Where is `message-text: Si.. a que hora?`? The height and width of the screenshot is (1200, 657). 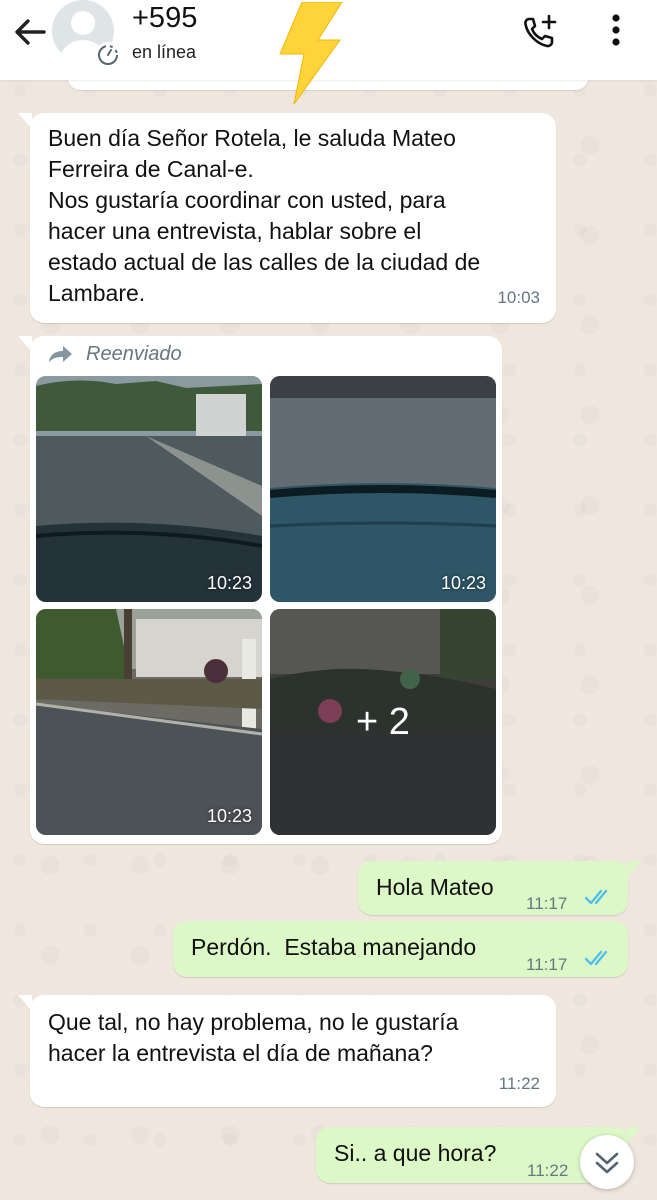 message-text: Si.. a que hora? is located at coordinates (415, 1153).